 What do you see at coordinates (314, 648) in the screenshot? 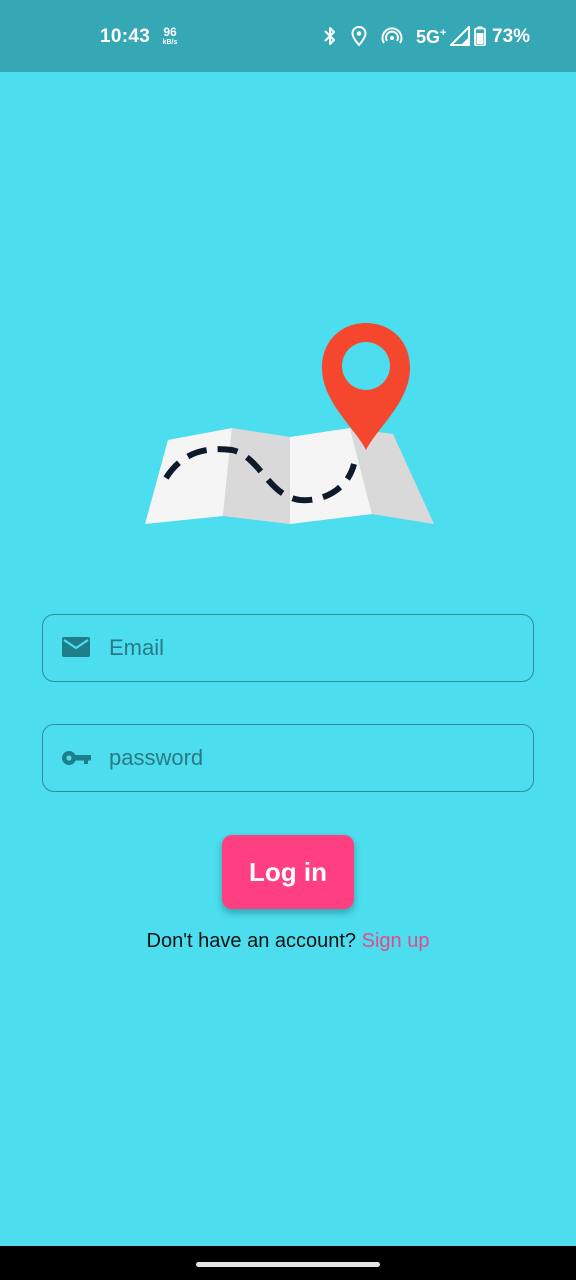
I see `email-input` at bounding box center [314, 648].